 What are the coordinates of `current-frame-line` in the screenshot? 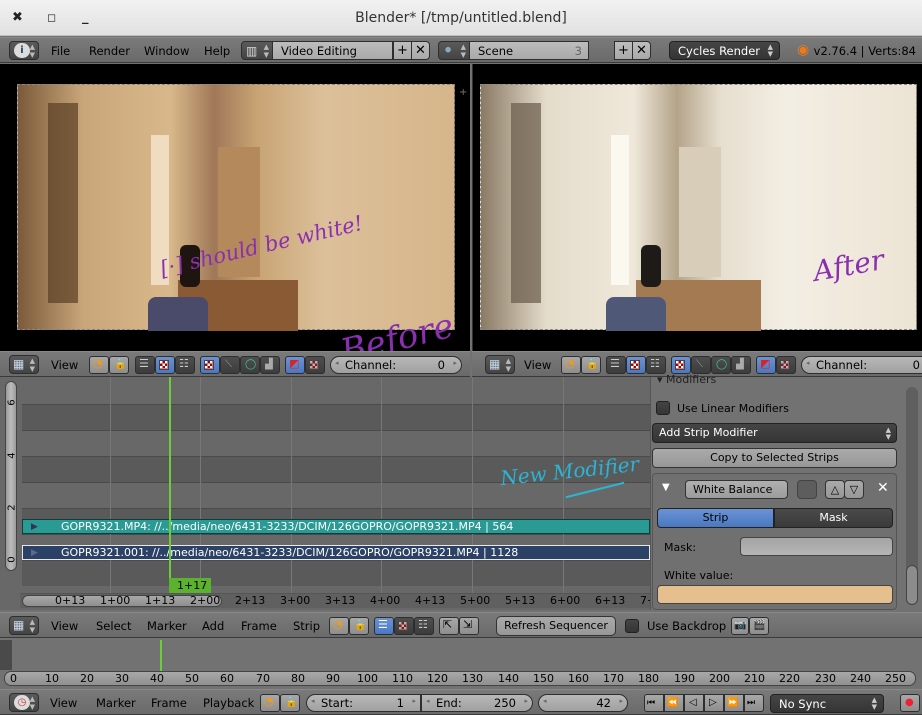 It's located at (161, 656).